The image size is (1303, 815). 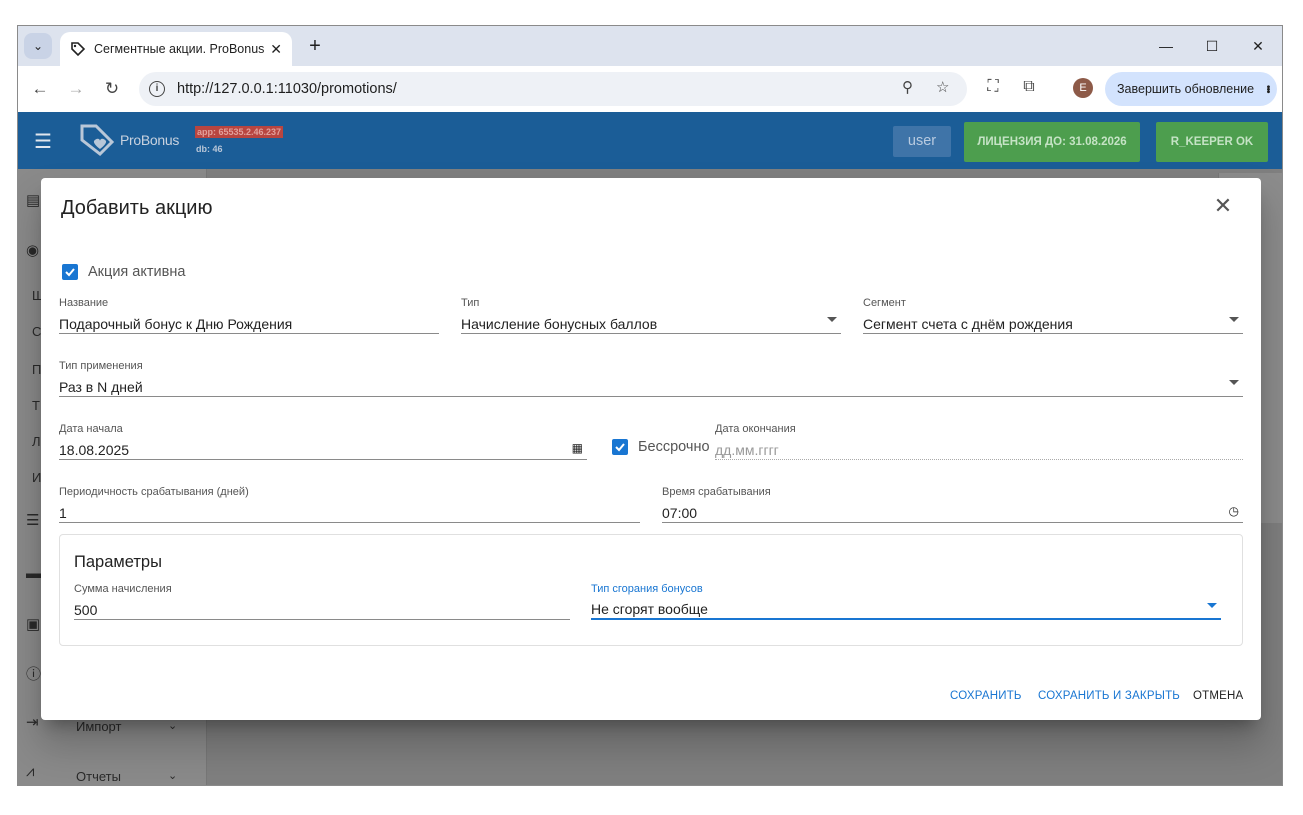 I want to click on end-date-field: Дата окончания дд.мм.гггг, so click(x=979, y=441).